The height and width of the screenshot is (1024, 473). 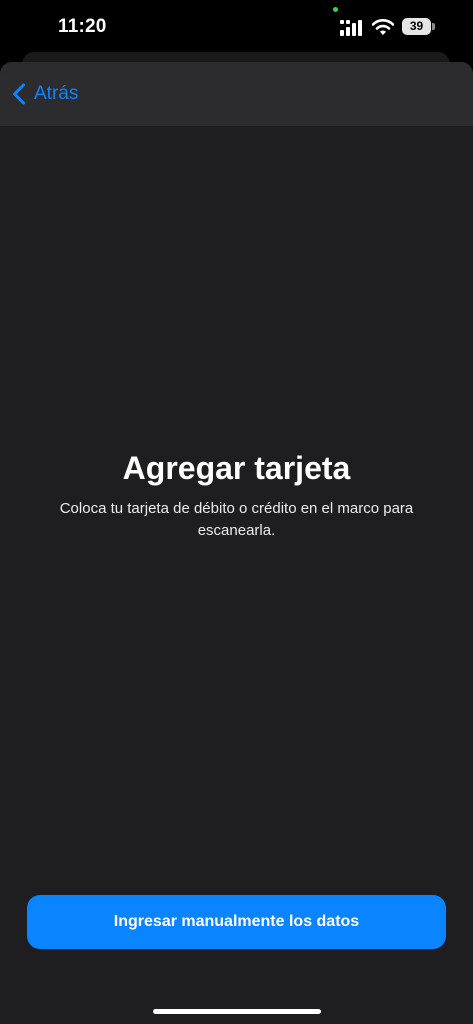 What do you see at coordinates (237, 1011) in the screenshot?
I see `home-indicator` at bounding box center [237, 1011].